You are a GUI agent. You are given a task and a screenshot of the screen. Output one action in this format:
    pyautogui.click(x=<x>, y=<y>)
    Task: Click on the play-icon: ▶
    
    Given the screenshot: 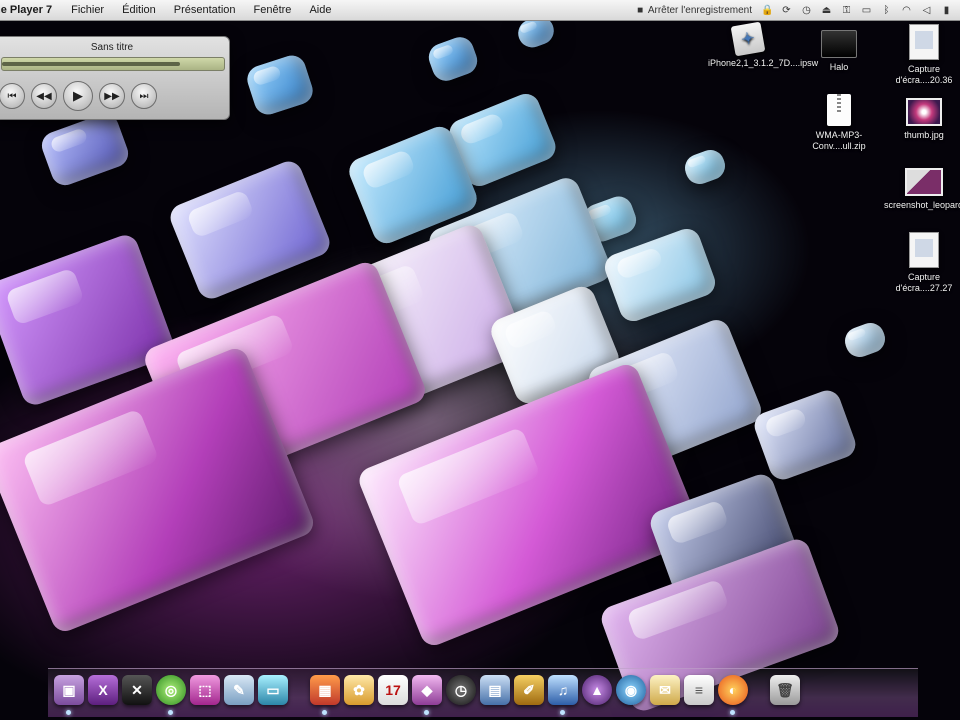 What is the action you would take?
    pyautogui.click(x=78, y=95)
    